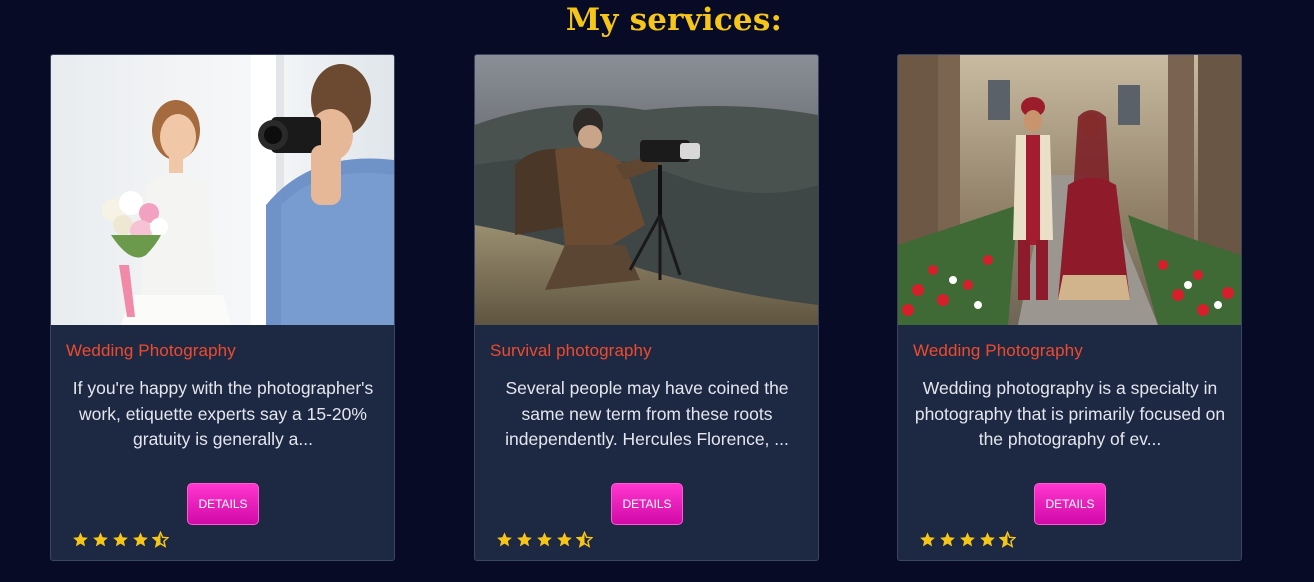 The height and width of the screenshot is (582, 1314). I want to click on photographer-on-mountain-photo, so click(646, 190).